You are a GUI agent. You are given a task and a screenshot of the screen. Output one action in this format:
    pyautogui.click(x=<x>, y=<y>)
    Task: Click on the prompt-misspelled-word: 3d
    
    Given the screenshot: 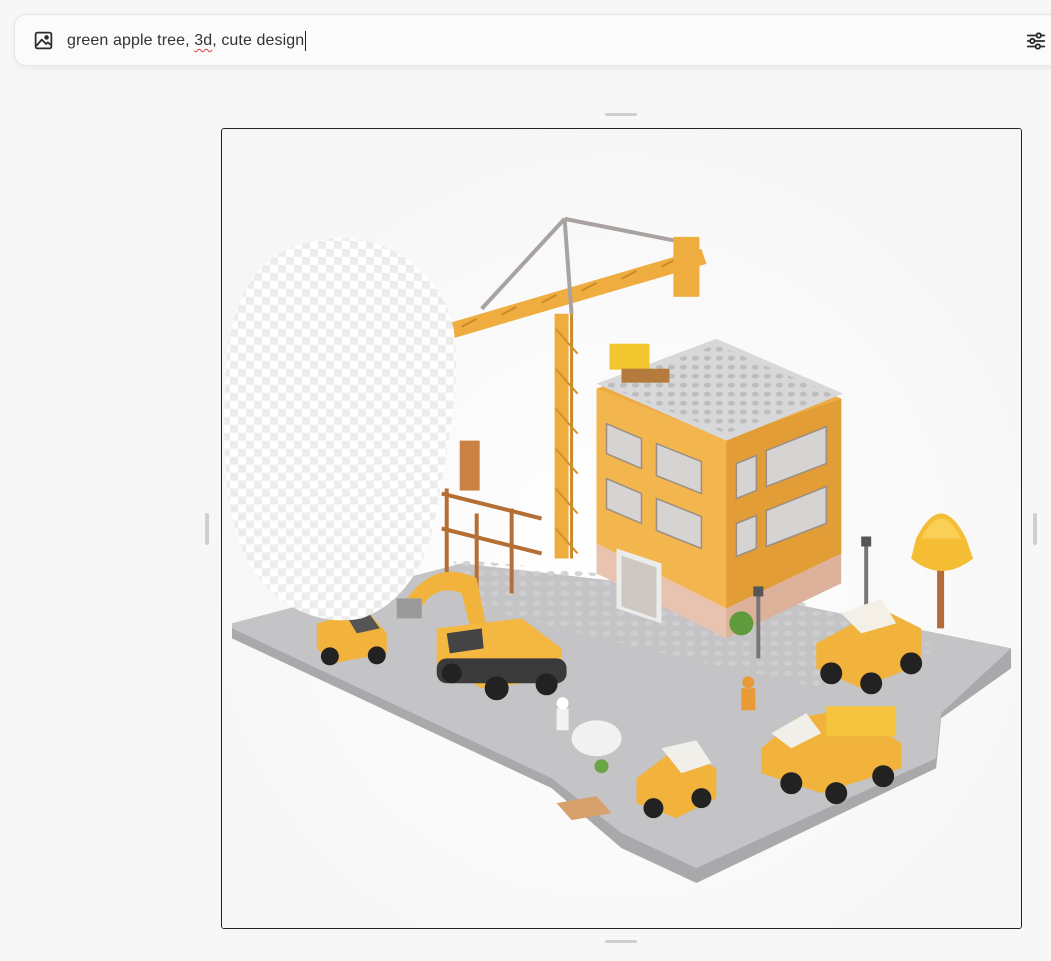 What is the action you would take?
    pyautogui.click(x=203, y=40)
    